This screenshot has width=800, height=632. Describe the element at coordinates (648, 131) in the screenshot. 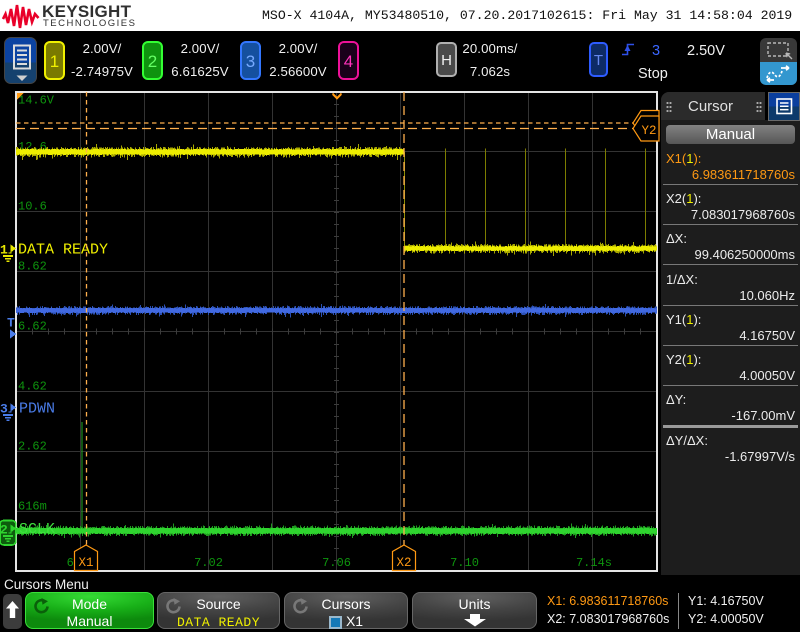

I see `svg-text: Y2` at that location.